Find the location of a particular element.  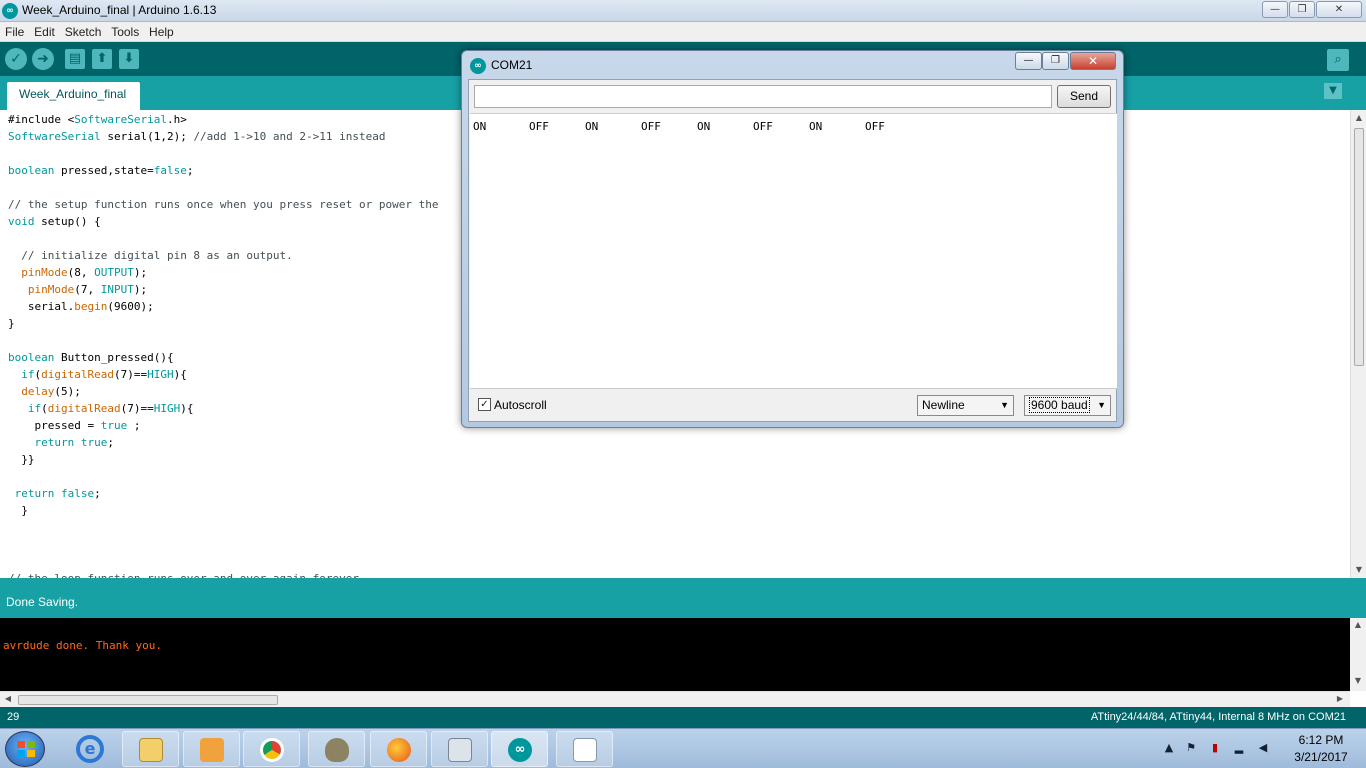

magnifier-icon: ⌕ is located at coordinates (1338, 59).